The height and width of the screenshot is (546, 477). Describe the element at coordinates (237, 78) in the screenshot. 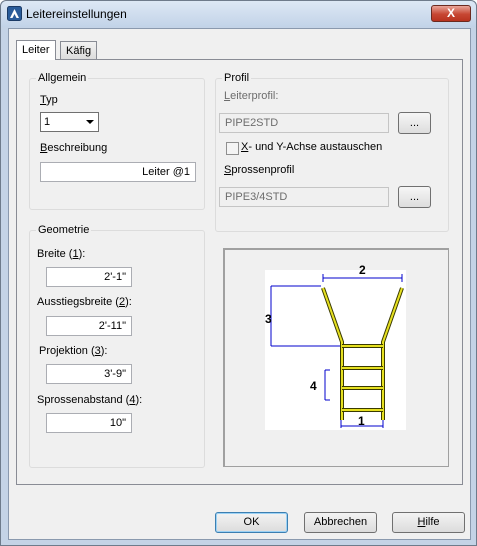

I see `group-profil-title: Profil` at that location.